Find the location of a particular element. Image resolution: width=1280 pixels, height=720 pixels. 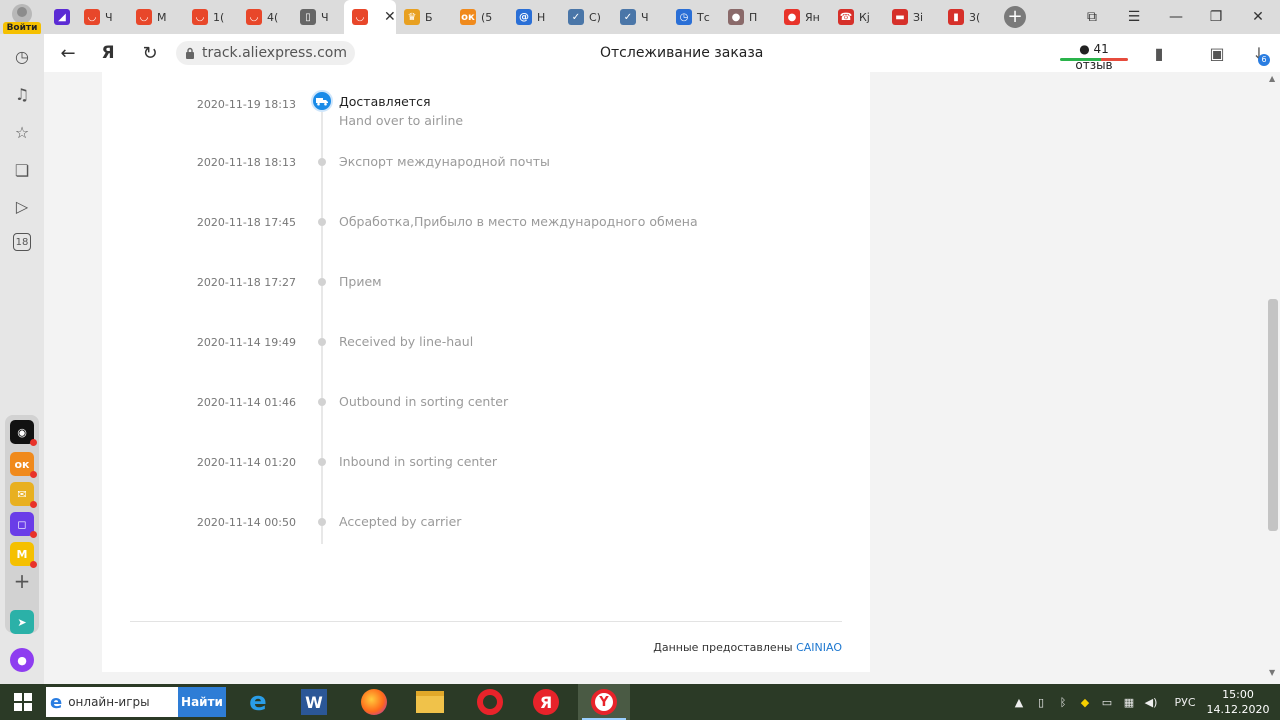

maximize-button: ❐ is located at coordinates (1216, 17).